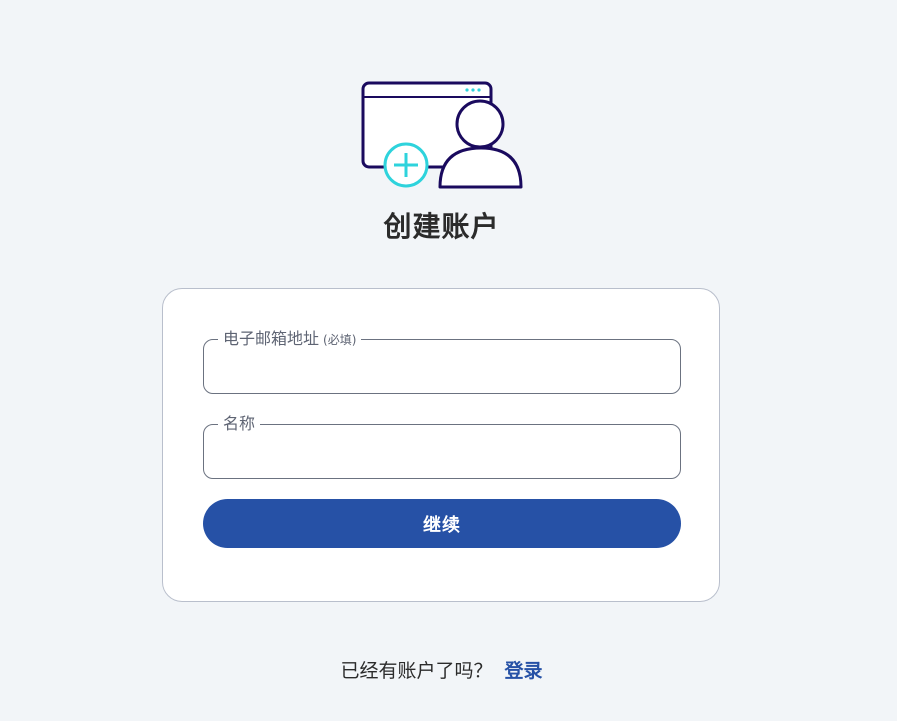 Image resolution: width=897 pixels, height=721 pixels. I want to click on email-input, so click(442, 369).